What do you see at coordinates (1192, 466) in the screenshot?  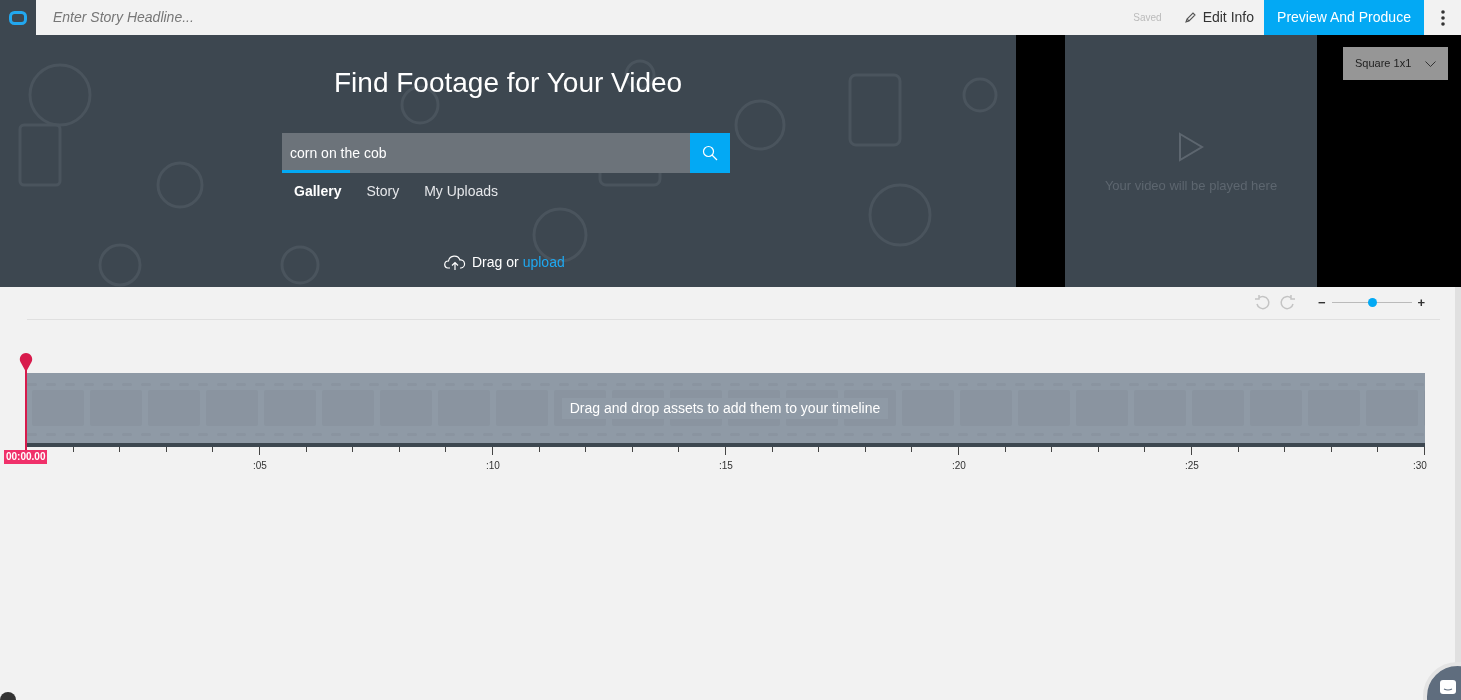 I see `time-label: :25` at bounding box center [1192, 466].